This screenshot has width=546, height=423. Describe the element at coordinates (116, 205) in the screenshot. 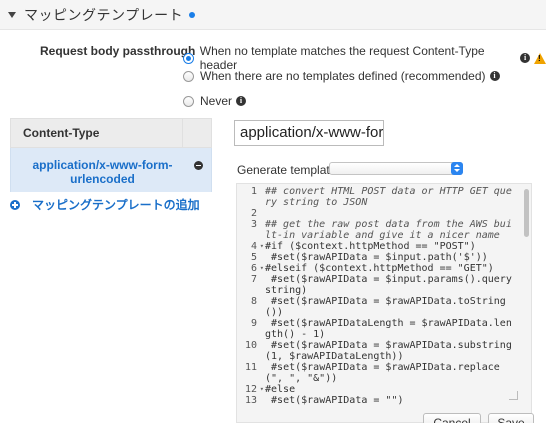

I see `add-mapping-template-label: マッピングテンプレートの追加` at that location.